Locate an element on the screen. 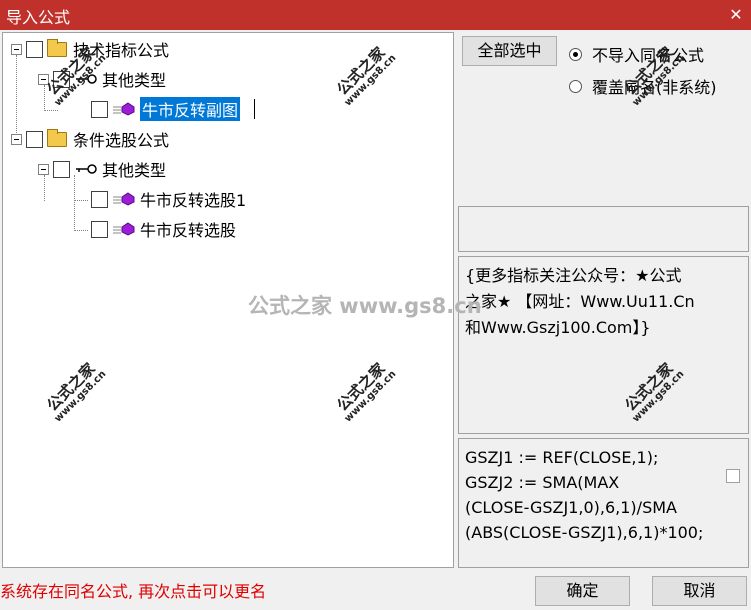 This screenshot has height=610, width=751. code-line: GSZJ2 := SMA(MAX is located at coordinates (542, 482).